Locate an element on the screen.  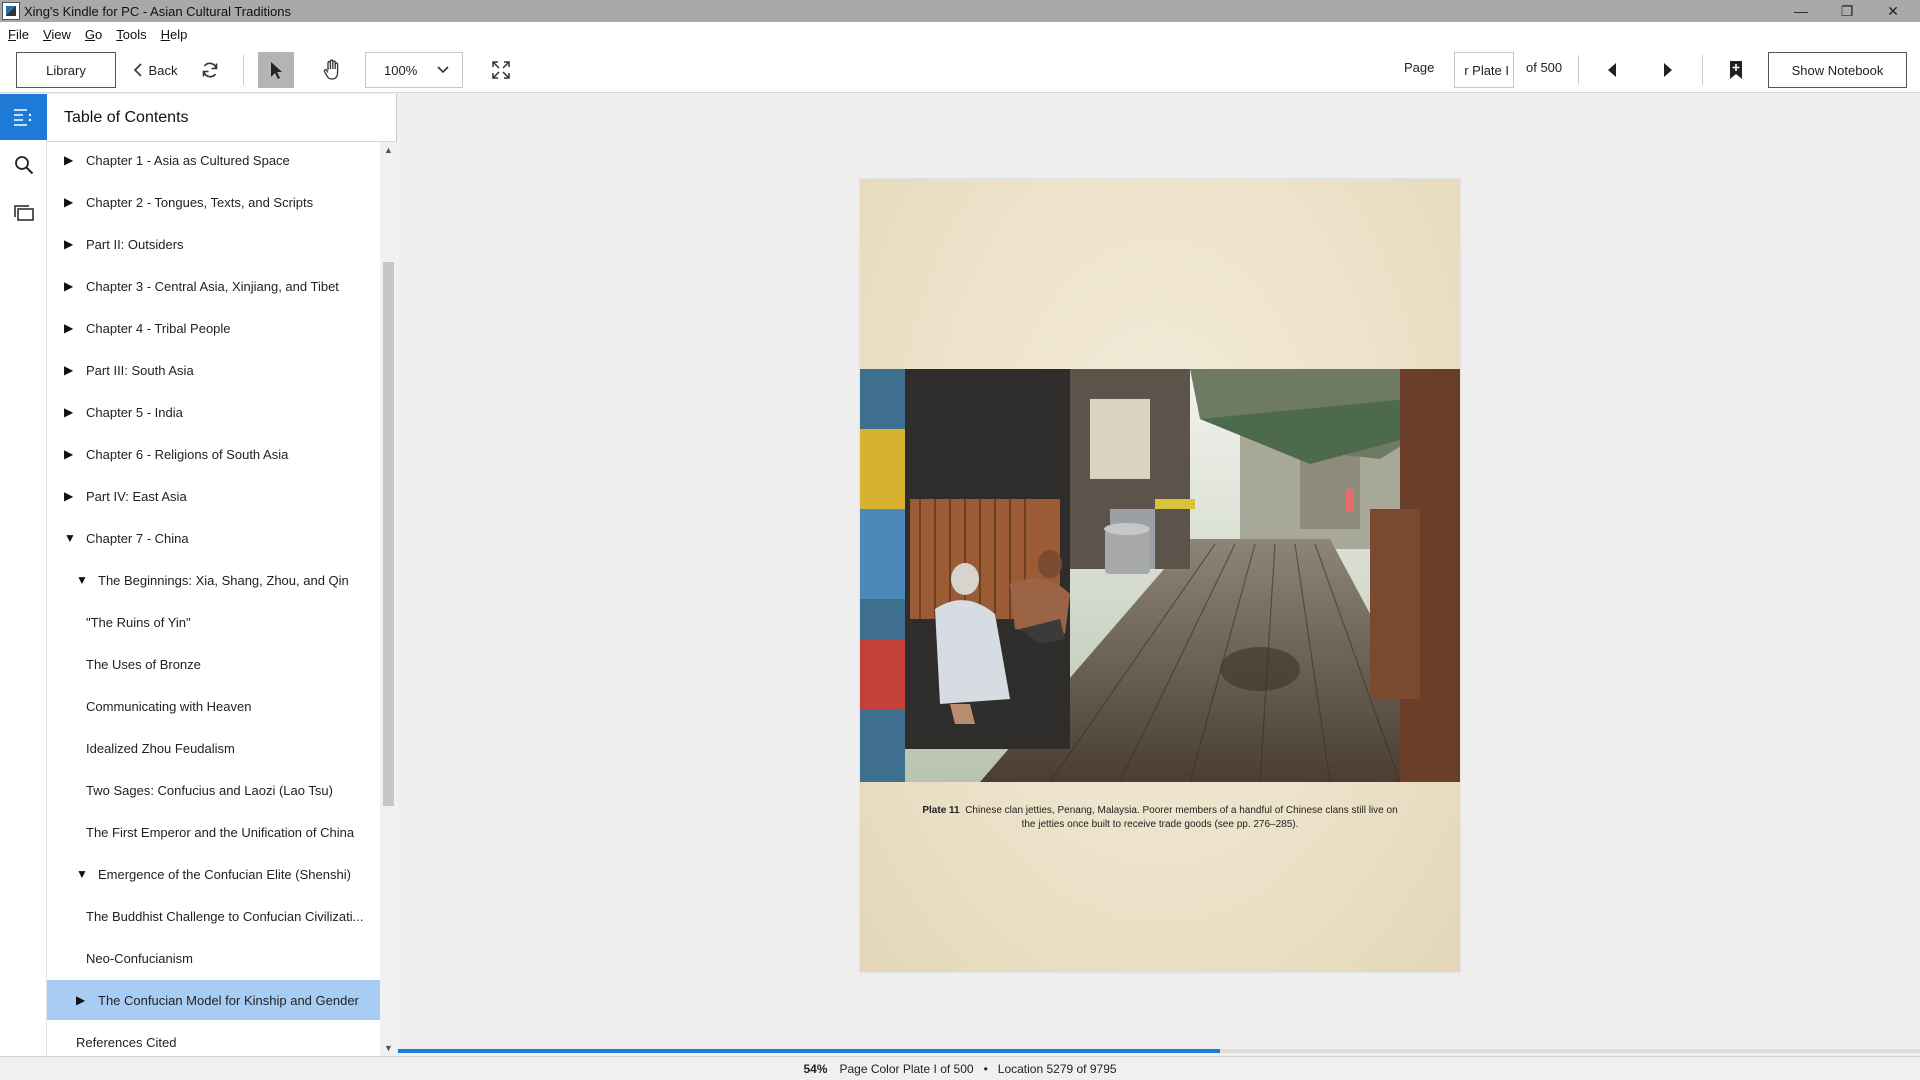
menu-view: View is located at coordinates (57, 34).